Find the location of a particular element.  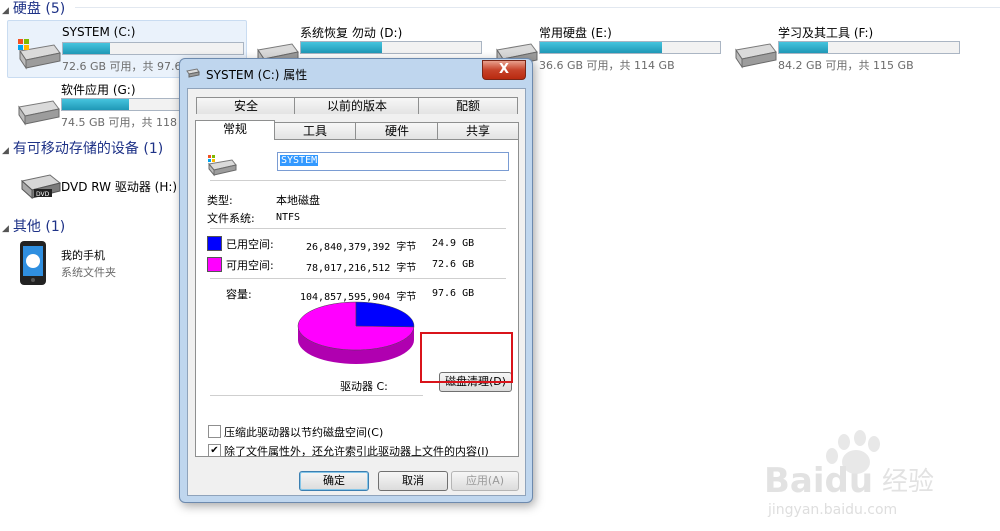

phone-device: 我的手机 系统文件夹 is located at coordinates (98, 264).